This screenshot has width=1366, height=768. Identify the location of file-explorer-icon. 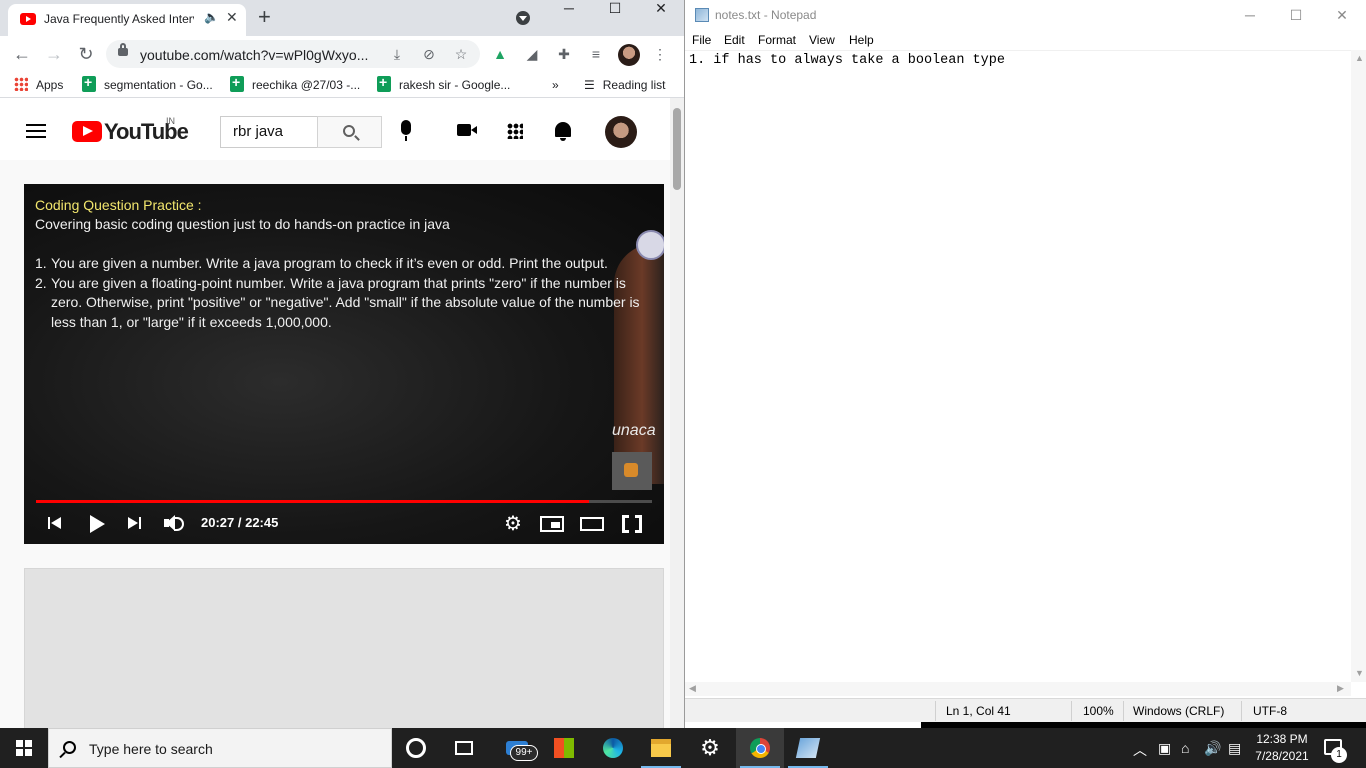
(661, 748).